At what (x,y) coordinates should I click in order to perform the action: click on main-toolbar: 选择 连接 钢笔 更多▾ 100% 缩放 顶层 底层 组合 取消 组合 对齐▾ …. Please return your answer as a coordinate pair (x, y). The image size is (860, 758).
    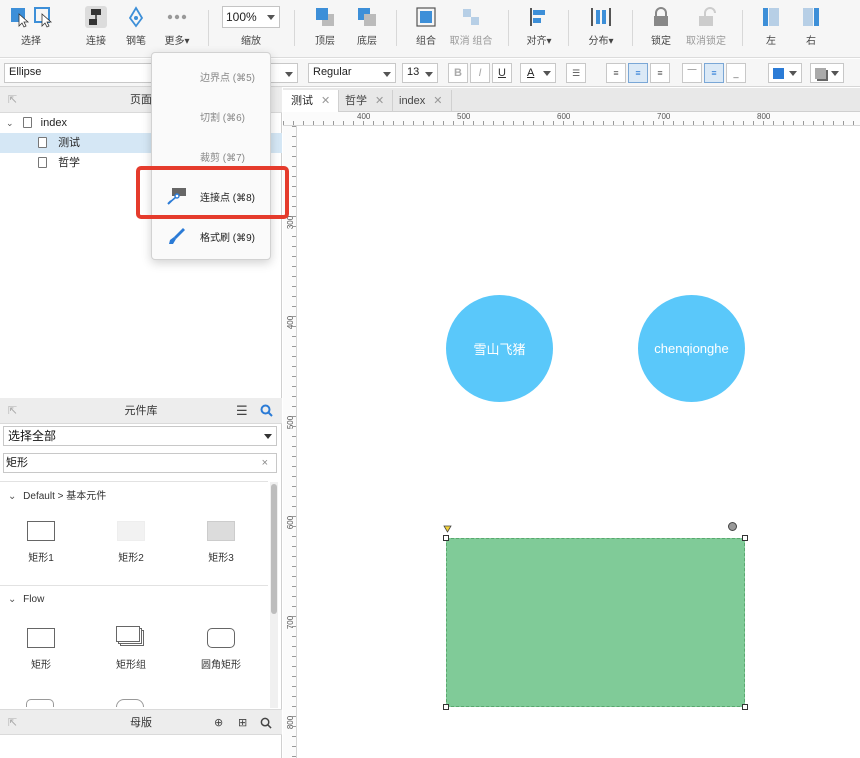
    Looking at the image, I should click on (430, 29).